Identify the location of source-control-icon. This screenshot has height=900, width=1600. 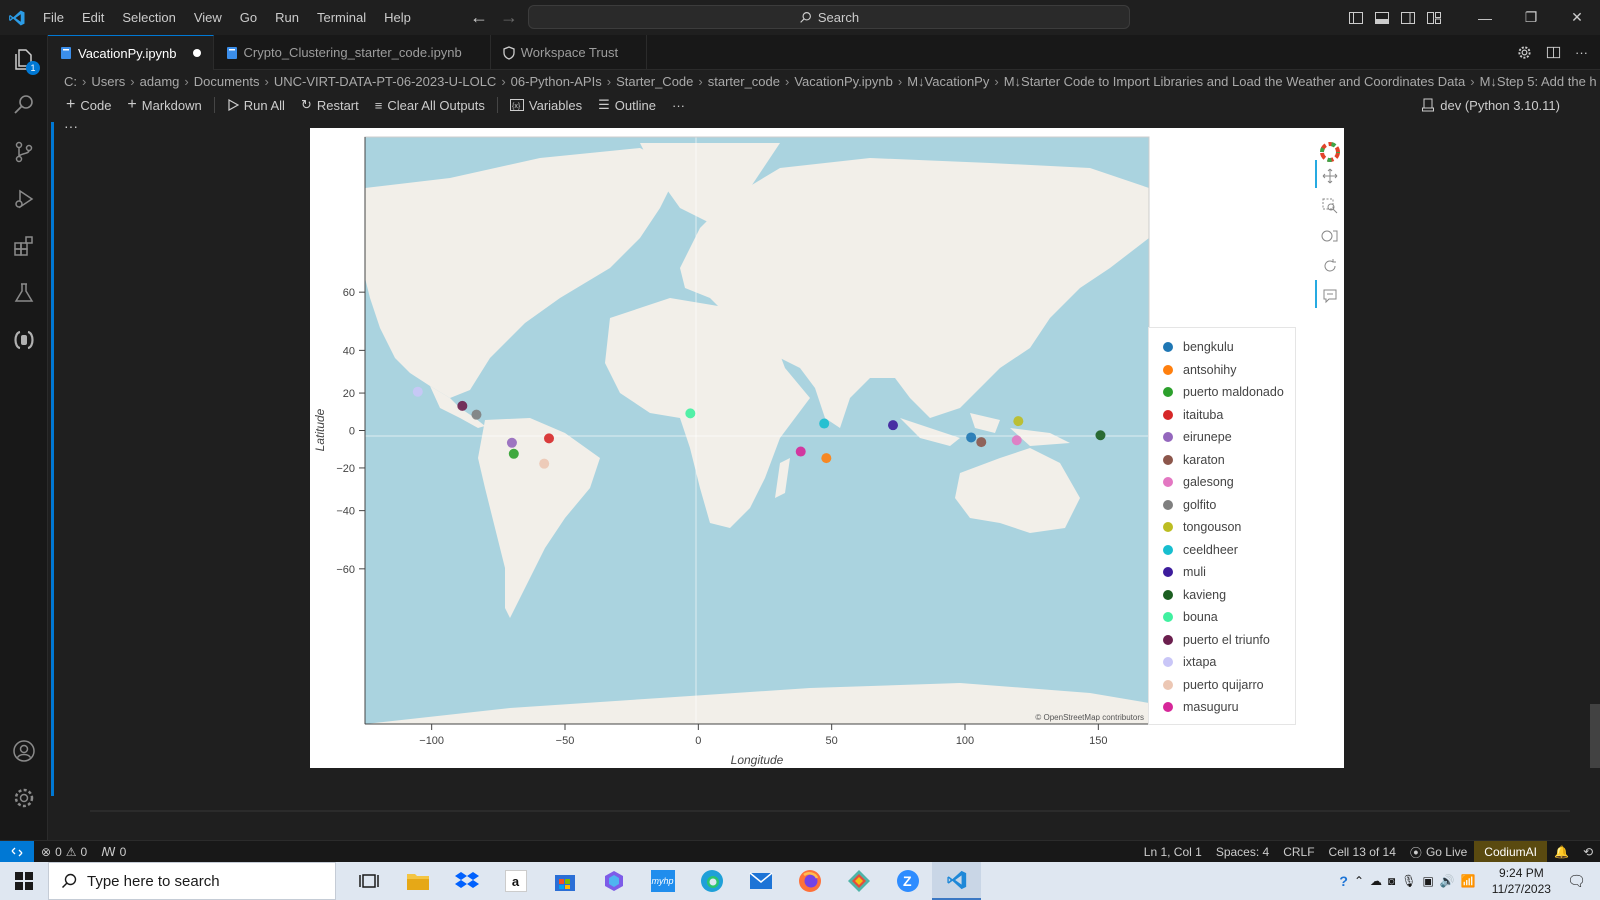
(24, 152).